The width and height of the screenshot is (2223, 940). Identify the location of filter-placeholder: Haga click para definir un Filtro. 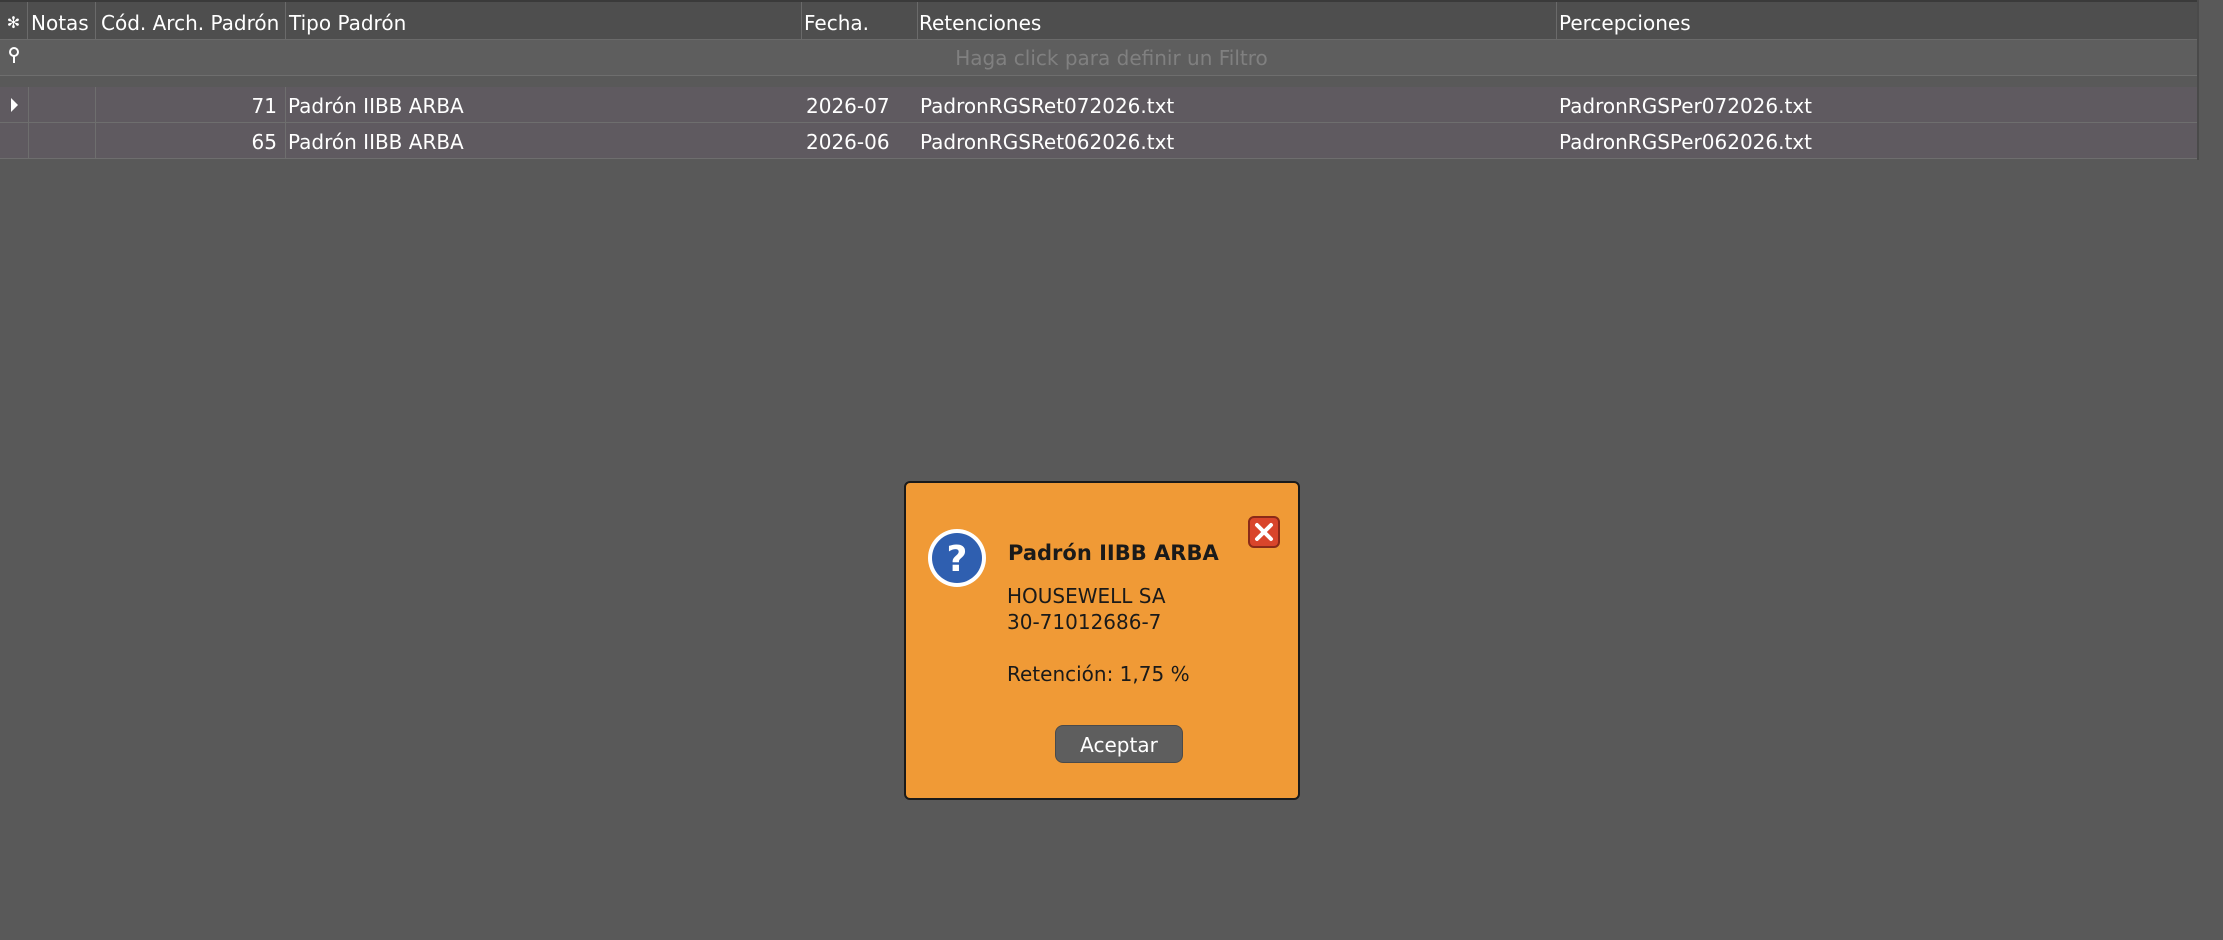
(1111, 58).